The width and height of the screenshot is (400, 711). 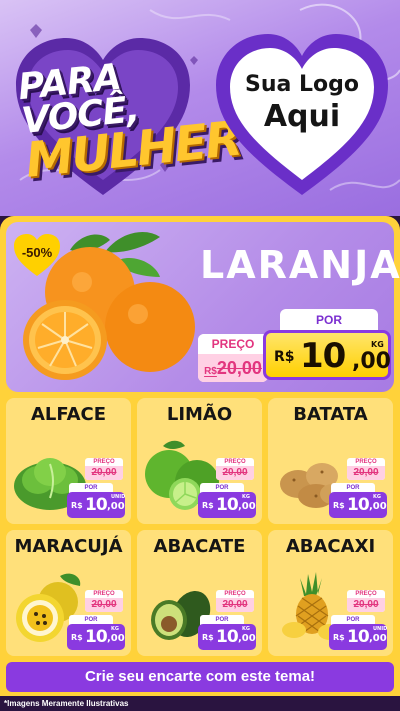 What do you see at coordinates (233, 344) in the screenshot?
I see `featured-preco-label: PREÇO` at bounding box center [233, 344].